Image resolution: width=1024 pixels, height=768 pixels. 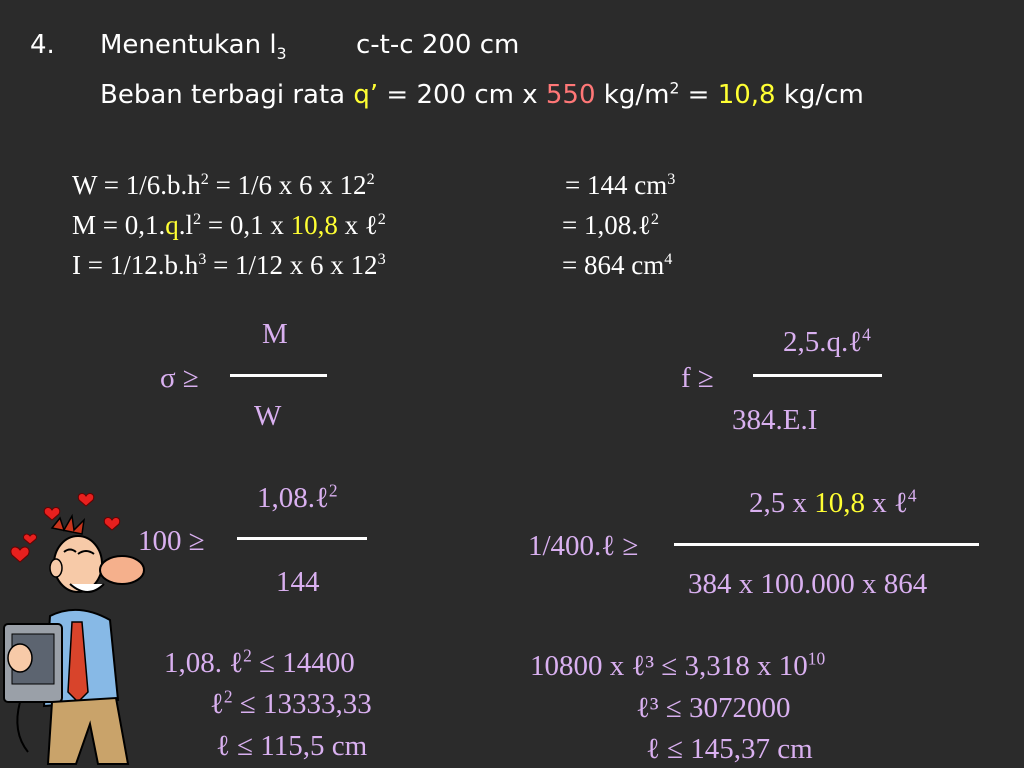 What do you see at coordinates (671, 179) in the screenshot?
I see `w-res-sup: 3` at bounding box center [671, 179].